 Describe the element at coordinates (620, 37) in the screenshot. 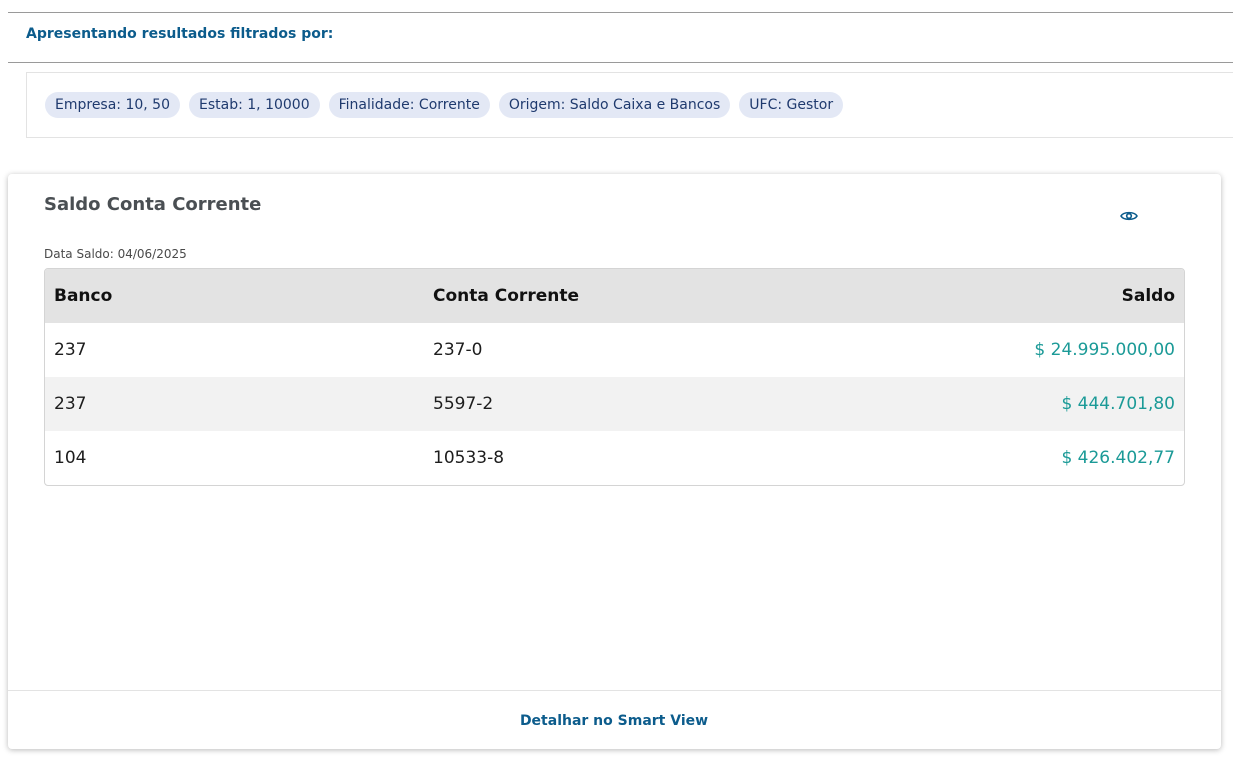

I see `filter-header: Apresentando resultados filtrados por:` at that location.